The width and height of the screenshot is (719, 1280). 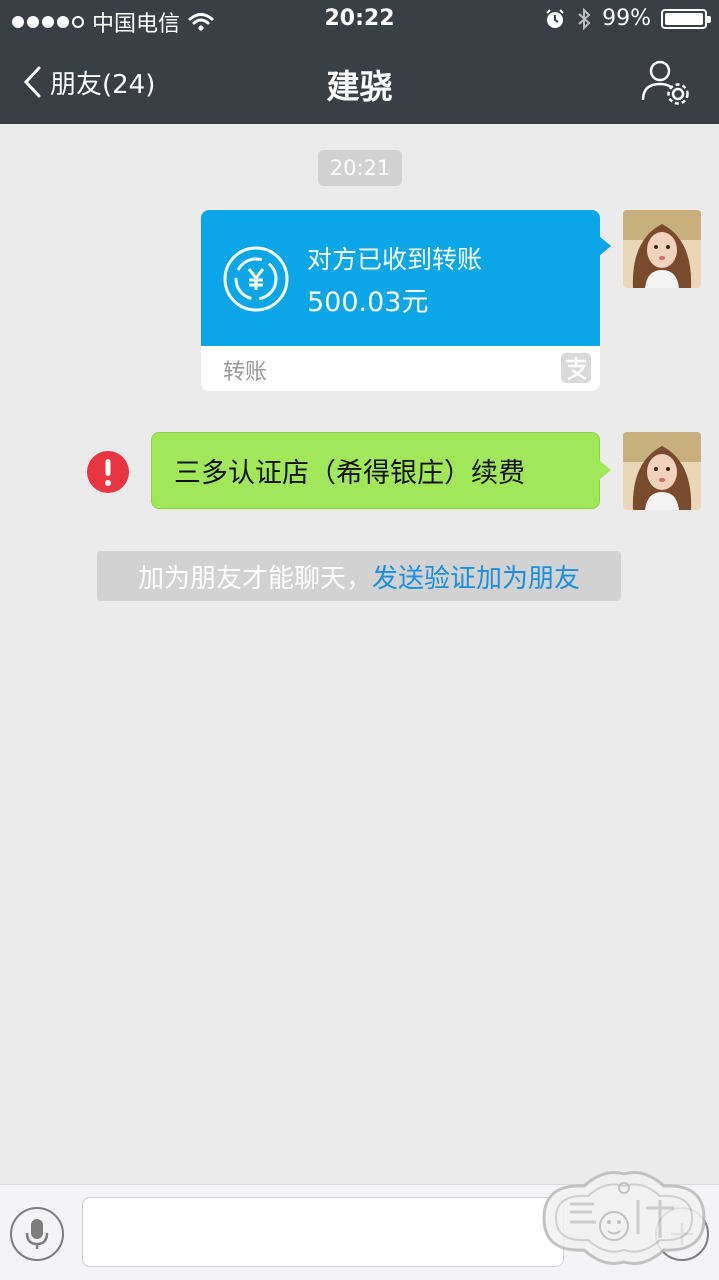 What do you see at coordinates (256, 279) in the screenshot?
I see `yuan-transfer-icon` at bounding box center [256, 279].